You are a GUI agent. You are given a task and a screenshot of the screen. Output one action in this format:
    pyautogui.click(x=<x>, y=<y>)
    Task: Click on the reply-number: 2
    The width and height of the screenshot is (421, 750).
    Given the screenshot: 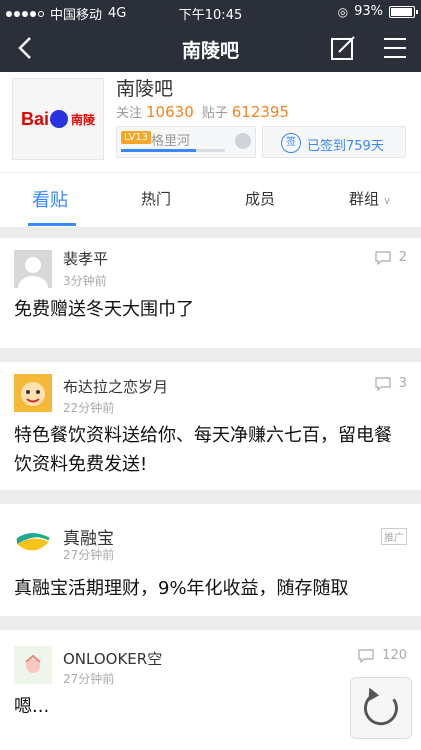 What is the action you would take?
    pyautogui.click(x=402, y=257)
    